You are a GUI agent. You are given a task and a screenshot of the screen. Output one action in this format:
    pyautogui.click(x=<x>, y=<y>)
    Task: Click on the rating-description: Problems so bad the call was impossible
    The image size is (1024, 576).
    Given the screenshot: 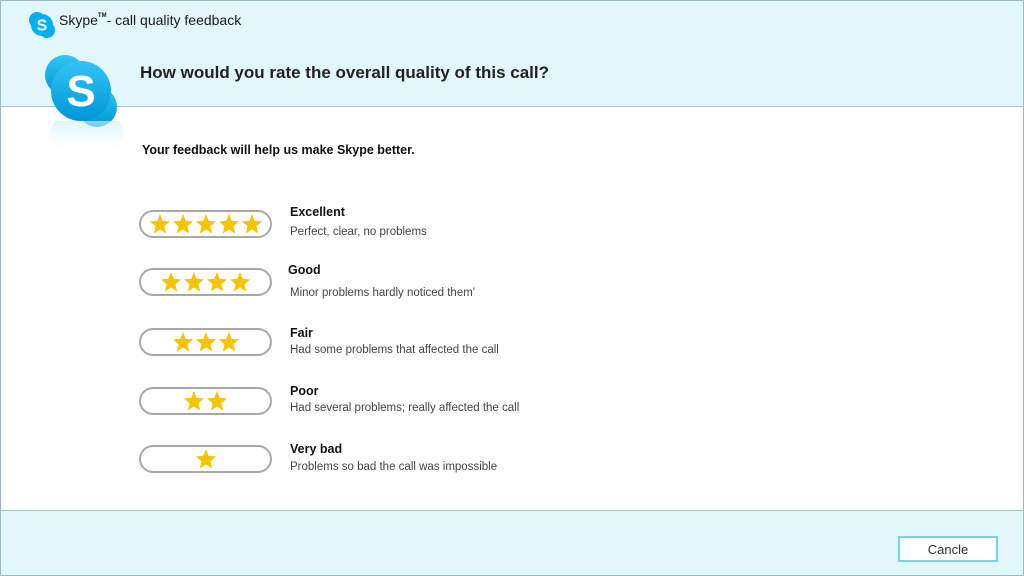 What is the action you would take?
    pyautogui.click(x=394, y=467)
    